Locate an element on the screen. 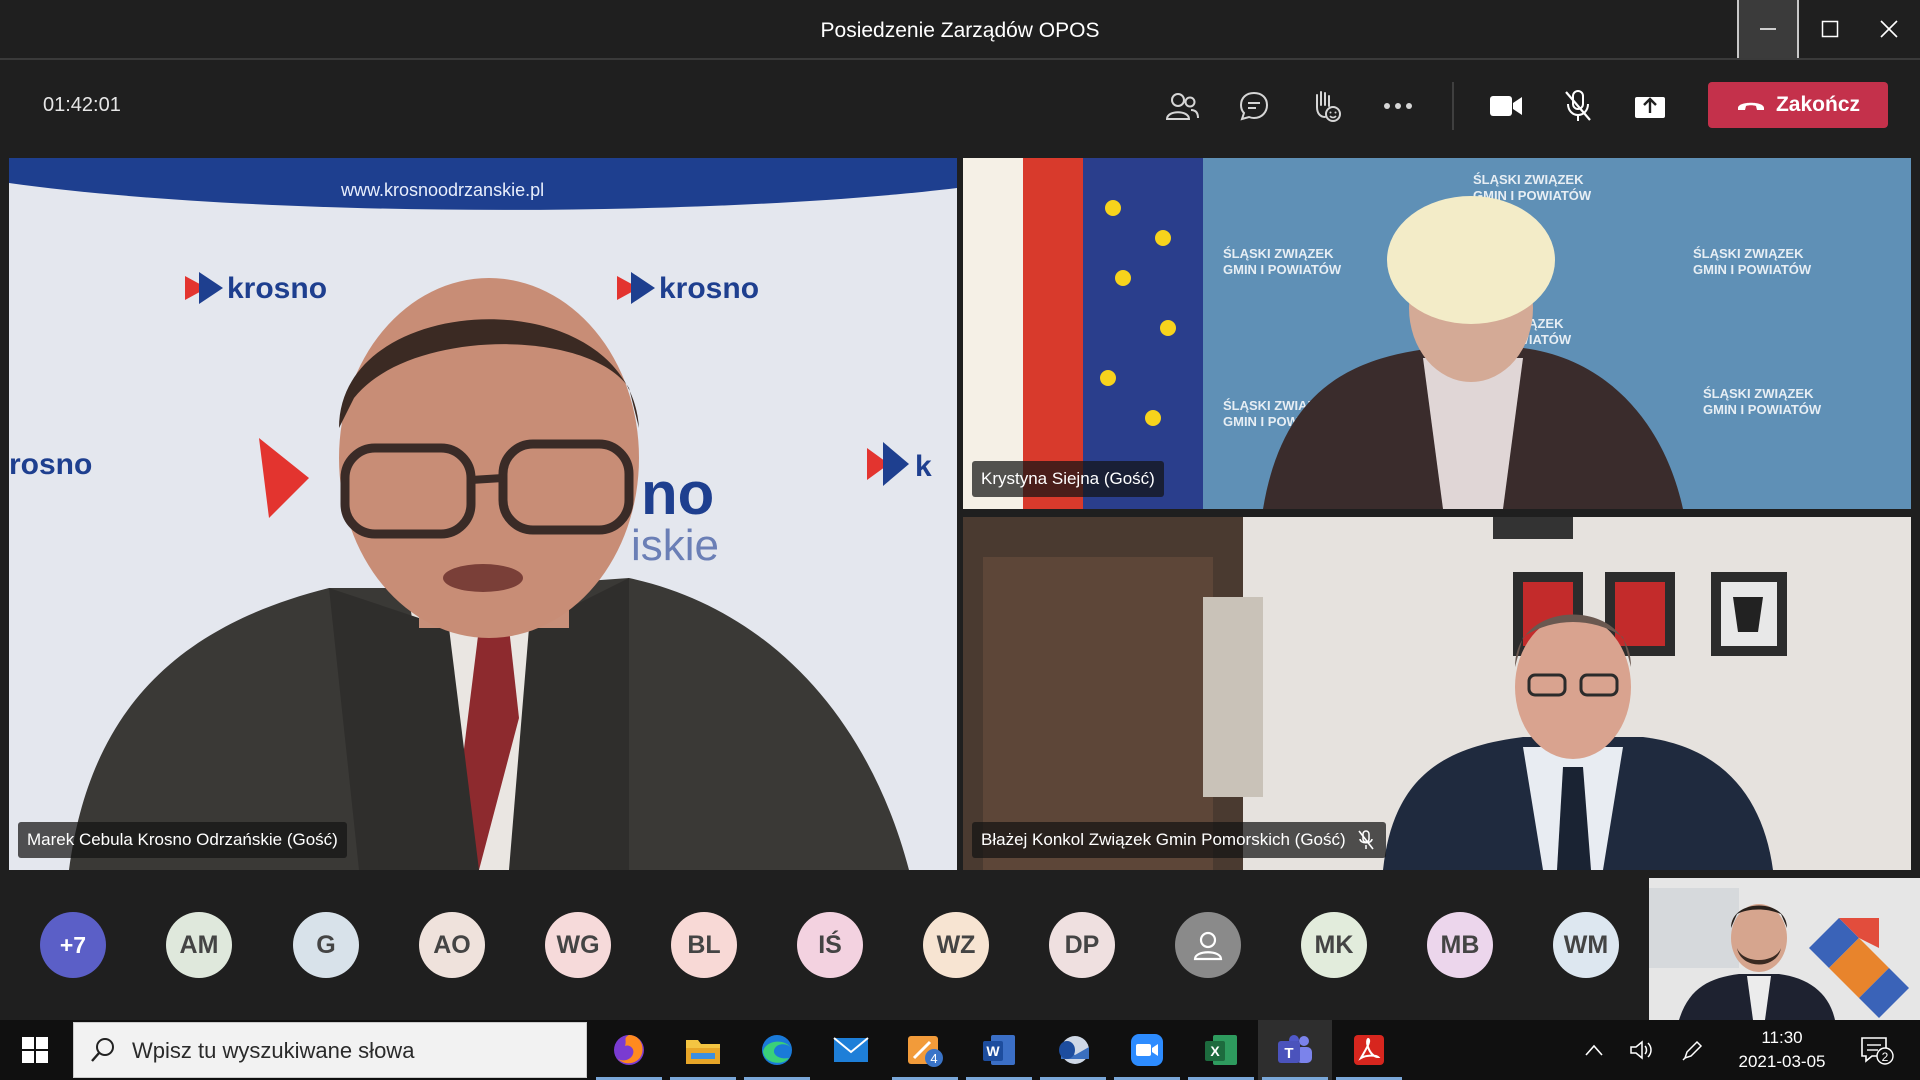 Image resolution: width=1920 pixels, height=1080 pixels. start-button is located at coordinates (35, 1050).